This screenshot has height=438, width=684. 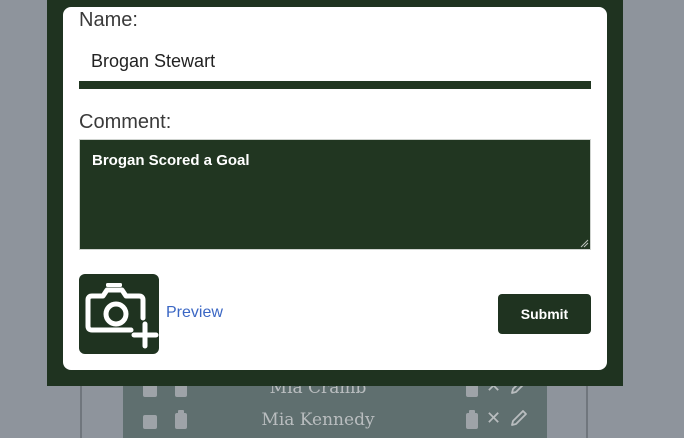 What do you see at coordinates (584, 243) in the screenshot?
I see `resize-grip-icon` at bounding box center [584, 243].